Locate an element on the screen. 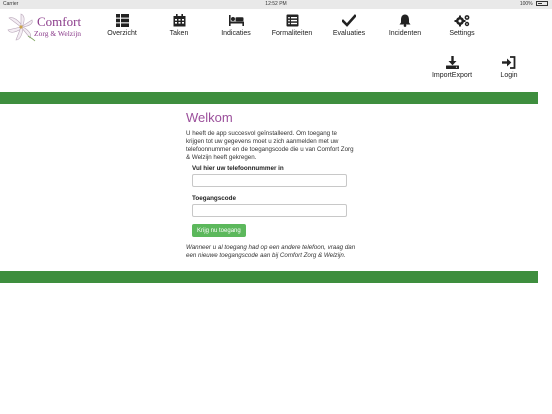 This screenshot has width=552, height=414. battery-indicator: 100% is located at coordinates (534, 4).